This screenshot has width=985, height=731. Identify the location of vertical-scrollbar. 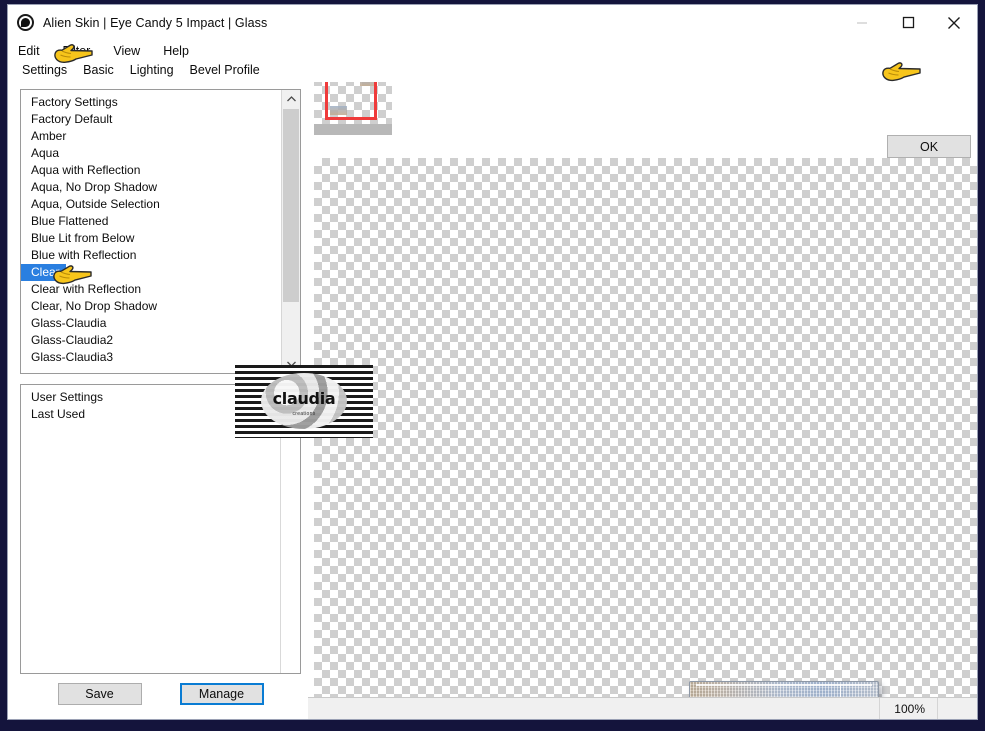
(290, 231).